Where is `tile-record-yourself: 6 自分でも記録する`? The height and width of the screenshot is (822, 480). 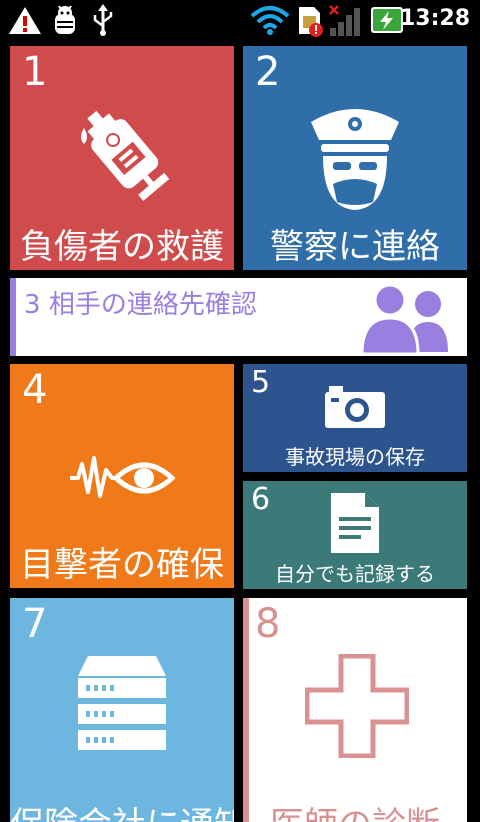 tile-record-yourself: 6 自分でも記録する is located at coordinates (355, 535).